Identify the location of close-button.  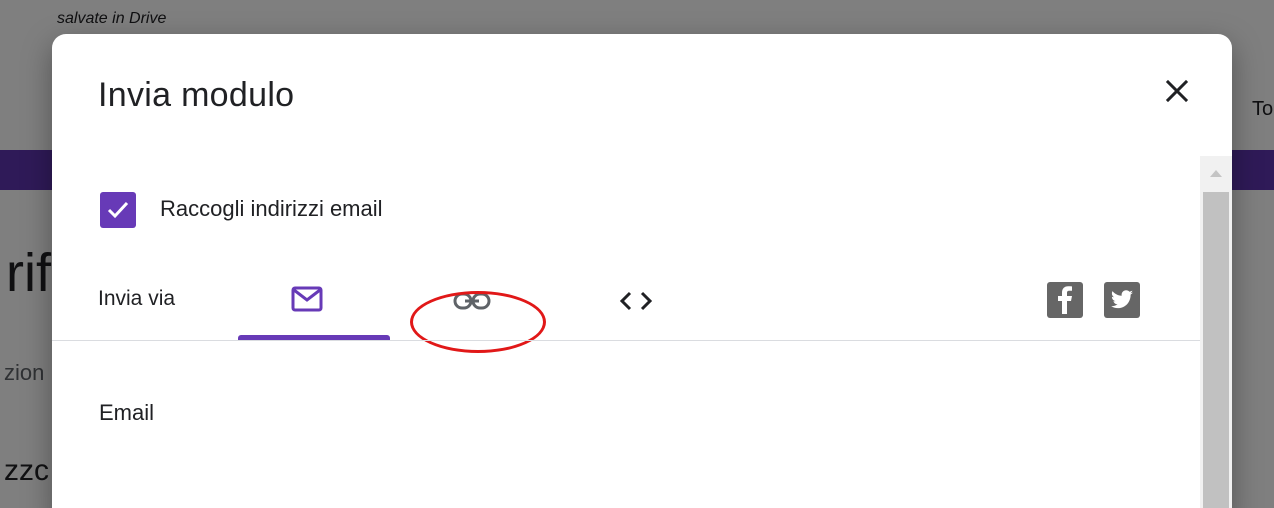
(1177, 91).